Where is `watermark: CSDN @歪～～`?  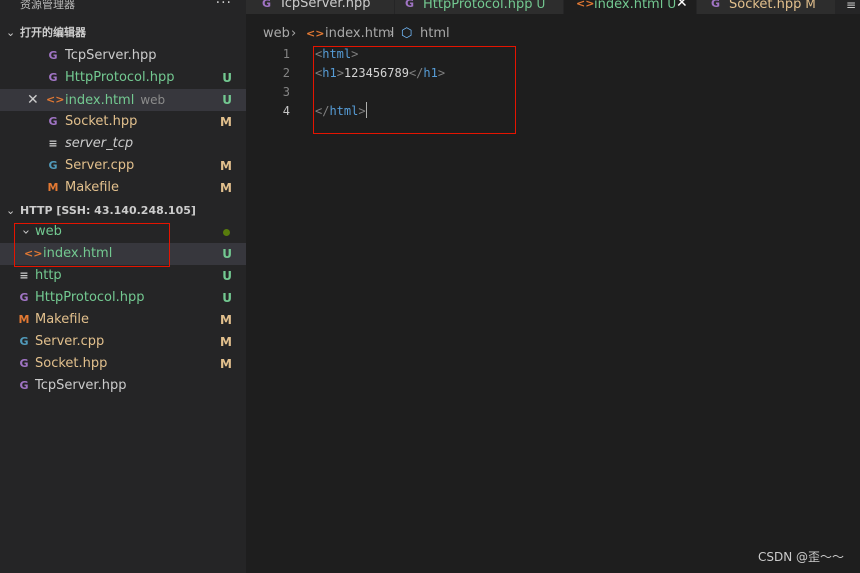 watermark: CSDN @歪～～ is located at coordinates (800, 557).